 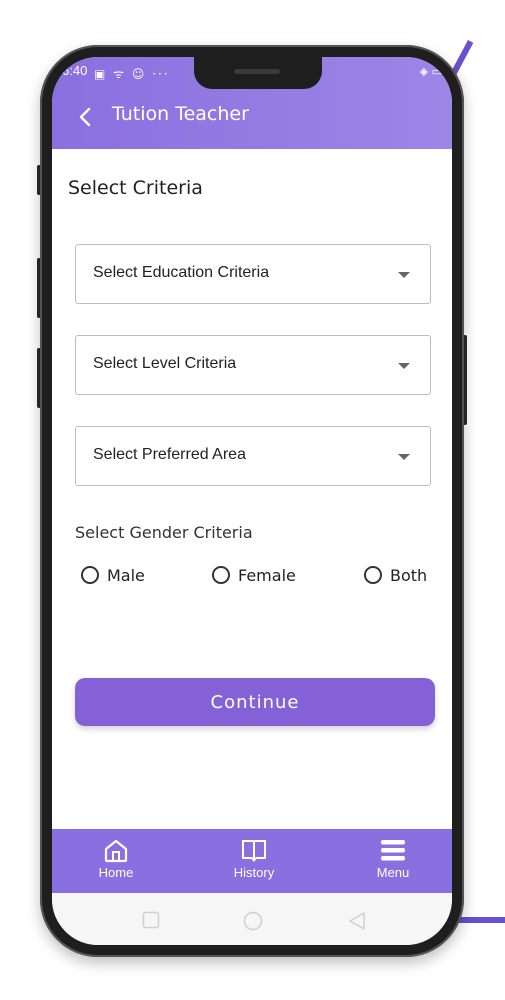 I want to click on notch, so click(x=258, y=73).